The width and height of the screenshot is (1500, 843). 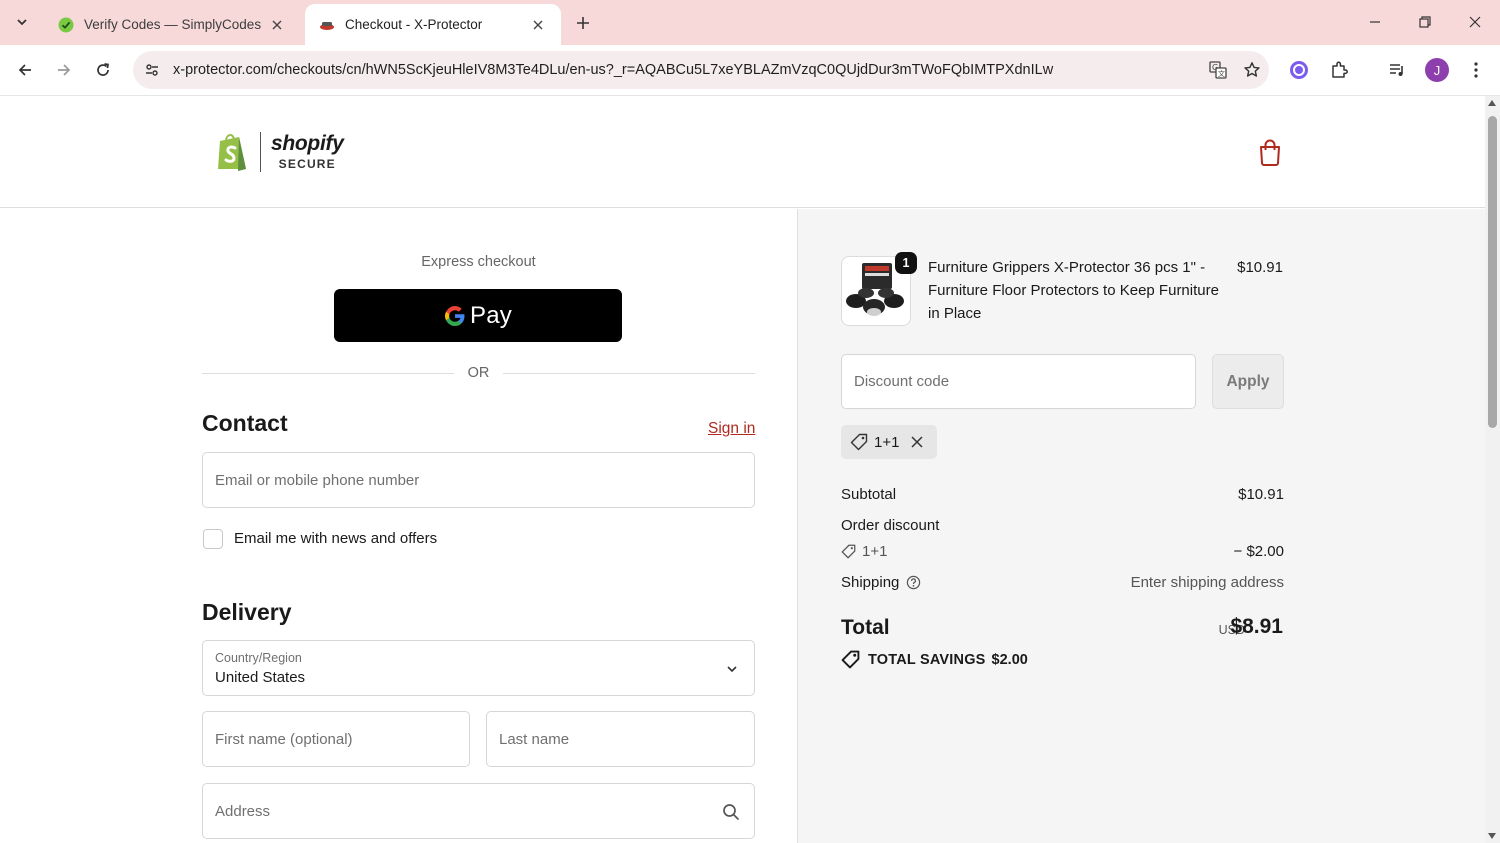 I want to click on shipping-label: Shipping, so click(x=870, y=582).